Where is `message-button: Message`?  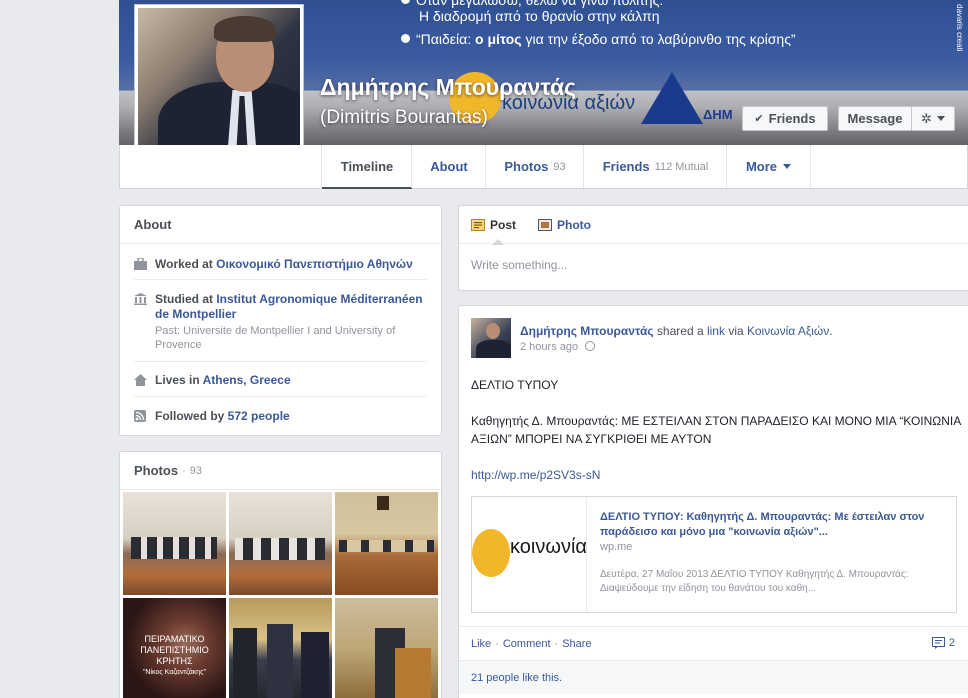 message-button: Message is located at coordinates (875, 118).